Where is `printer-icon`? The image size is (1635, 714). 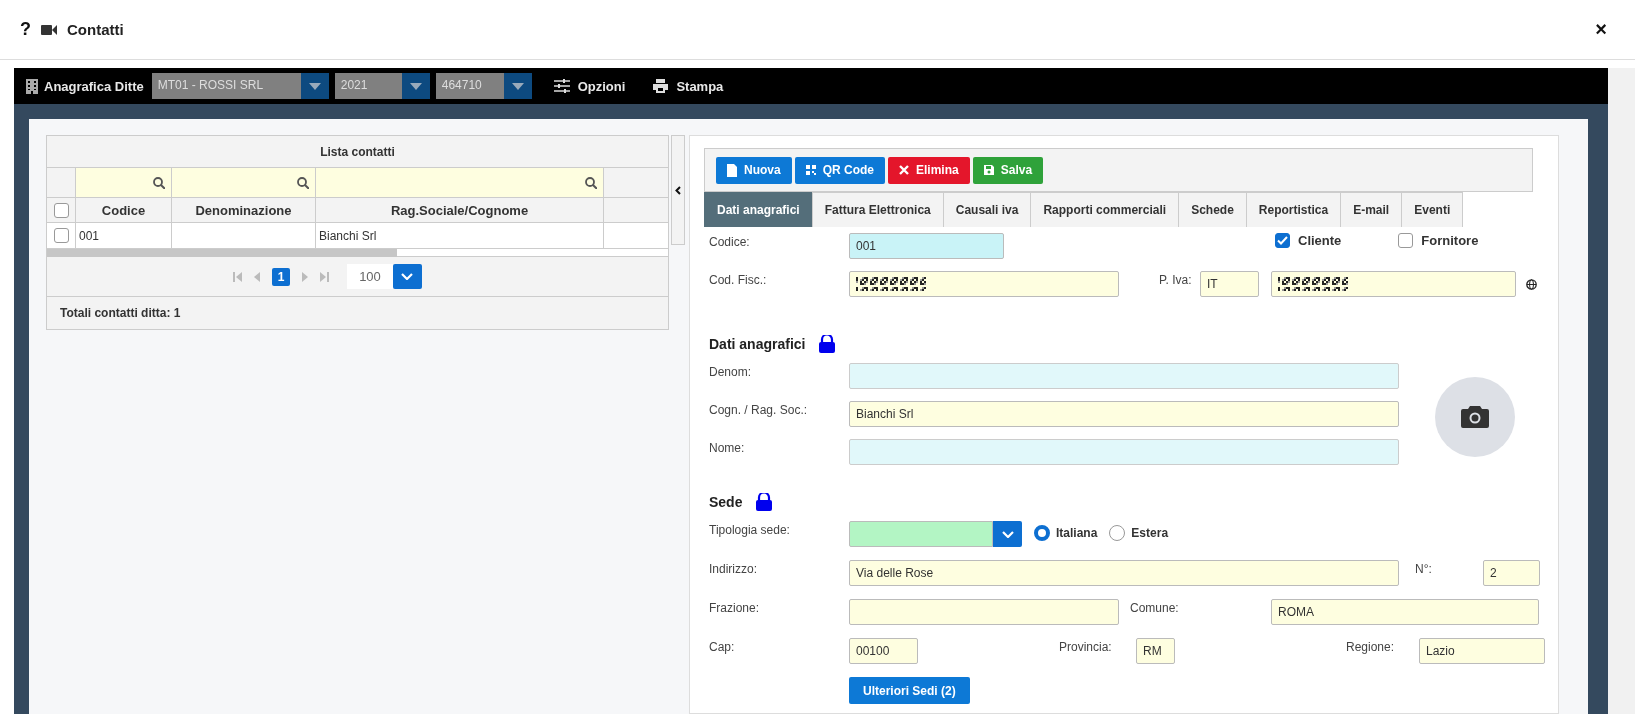 printer-icon is located at coordinates (661, 86).